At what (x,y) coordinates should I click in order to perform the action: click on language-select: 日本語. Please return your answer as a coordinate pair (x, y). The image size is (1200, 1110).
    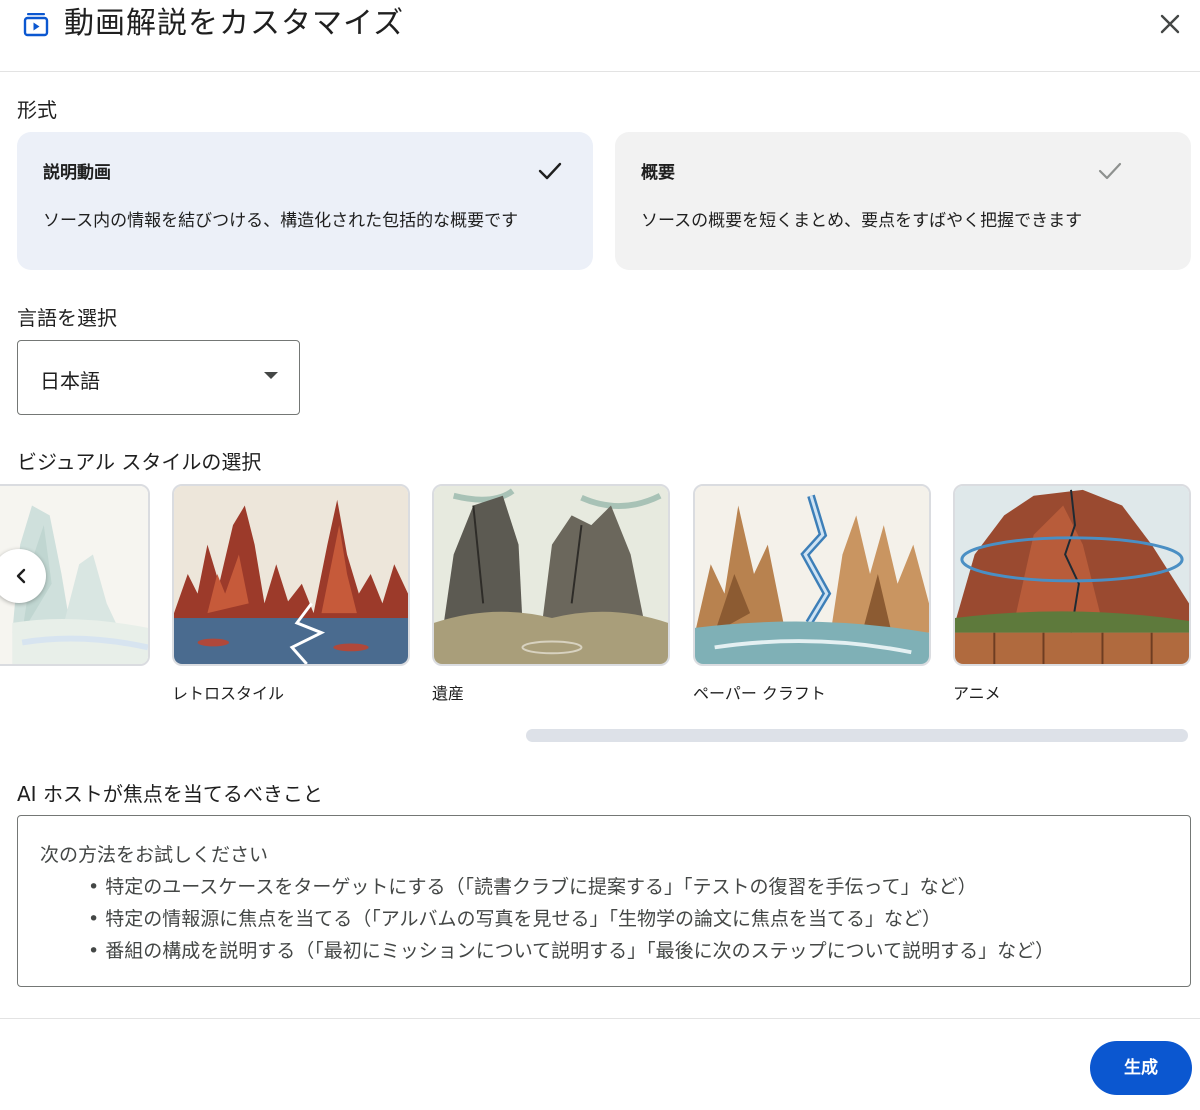
    Looking at the image, I should click on (158, 377).